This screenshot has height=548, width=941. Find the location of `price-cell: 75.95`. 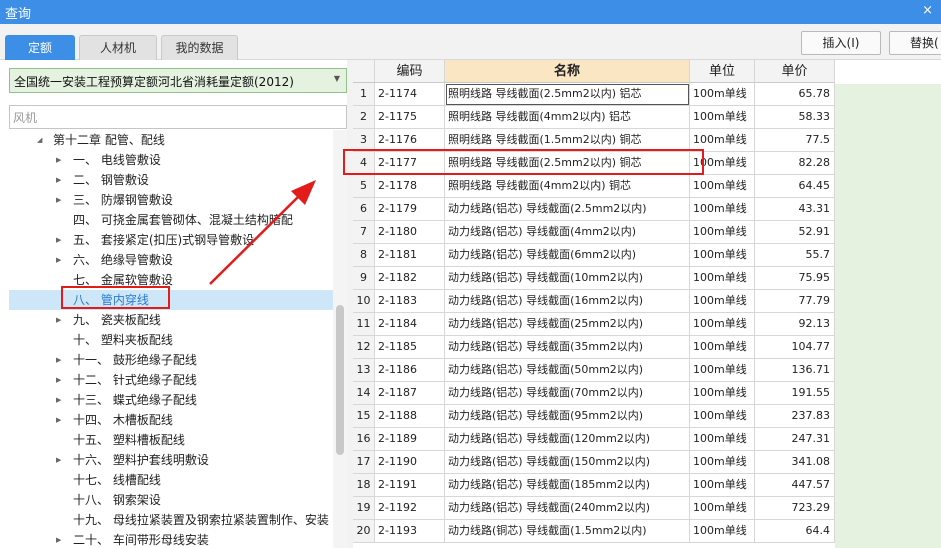

price-cell: 75.95 is located at coordinates (795, 278).